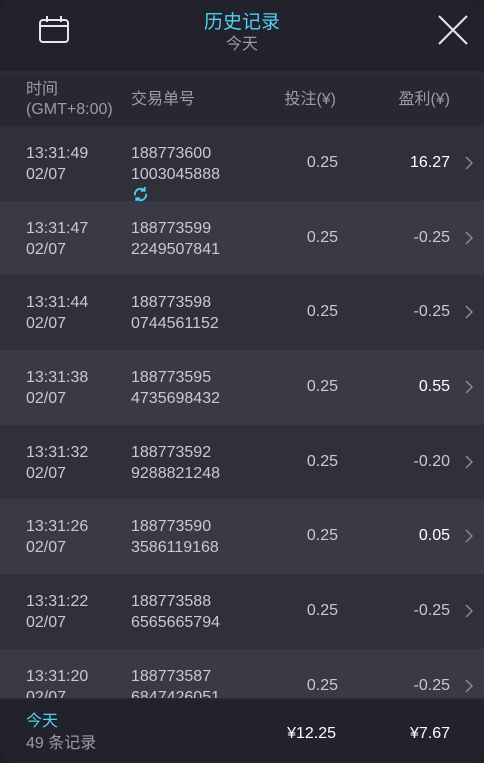 Image resolution: width=484 pixels, height=763 pixels. I want to click on row-order: 188773595 4735698432, so click(175, 388).